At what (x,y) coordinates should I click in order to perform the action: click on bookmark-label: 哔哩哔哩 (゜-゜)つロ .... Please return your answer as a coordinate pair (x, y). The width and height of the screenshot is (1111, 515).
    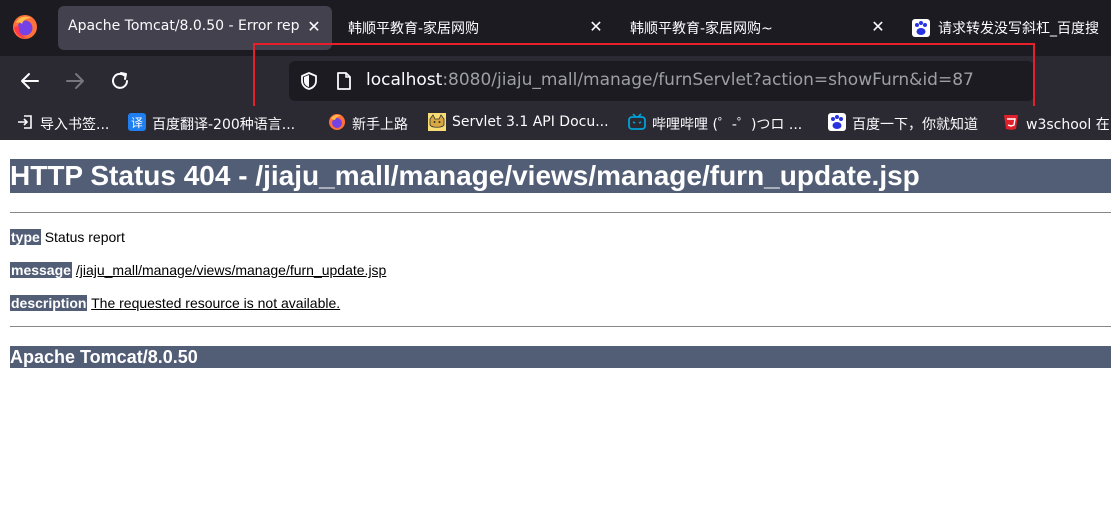
    Looking at the image, I should click on (727, 125).